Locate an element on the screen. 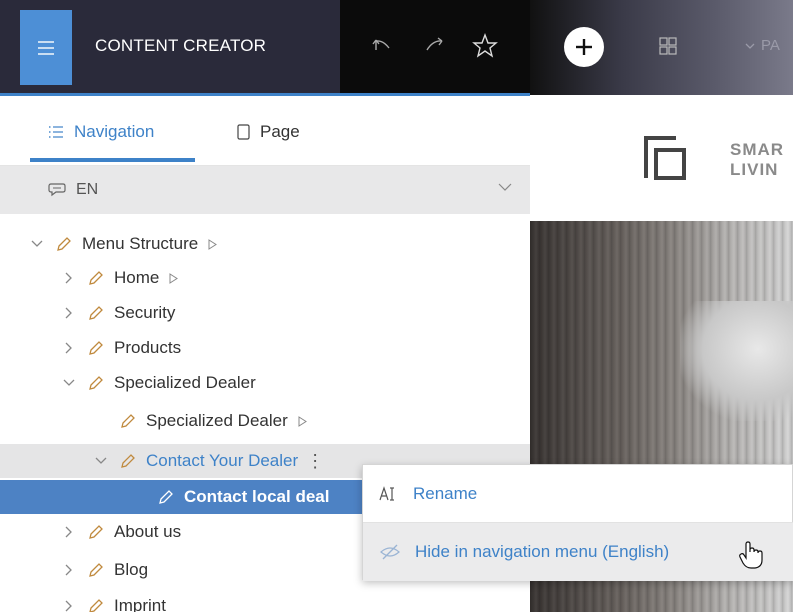 This screenshot has width=793, height=612. tab-page: Page is located at coordinates (268, 132).